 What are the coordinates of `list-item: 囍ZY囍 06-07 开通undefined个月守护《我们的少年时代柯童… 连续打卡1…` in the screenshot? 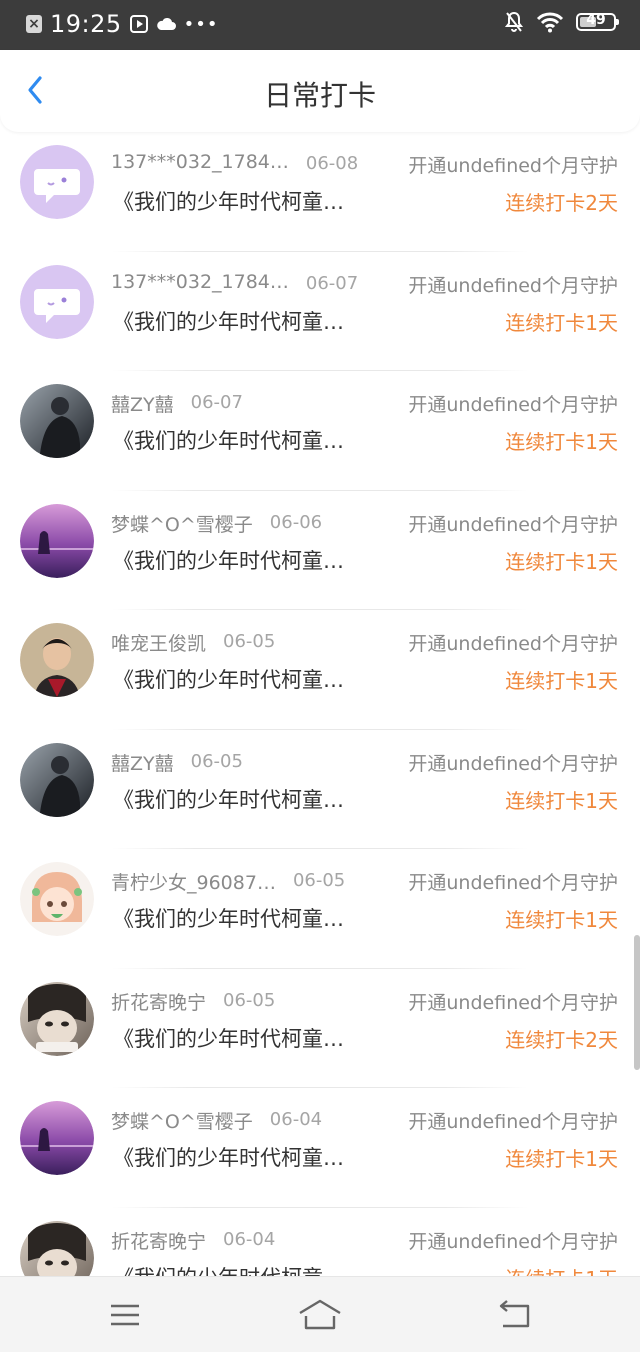 It's located at (320, 431).